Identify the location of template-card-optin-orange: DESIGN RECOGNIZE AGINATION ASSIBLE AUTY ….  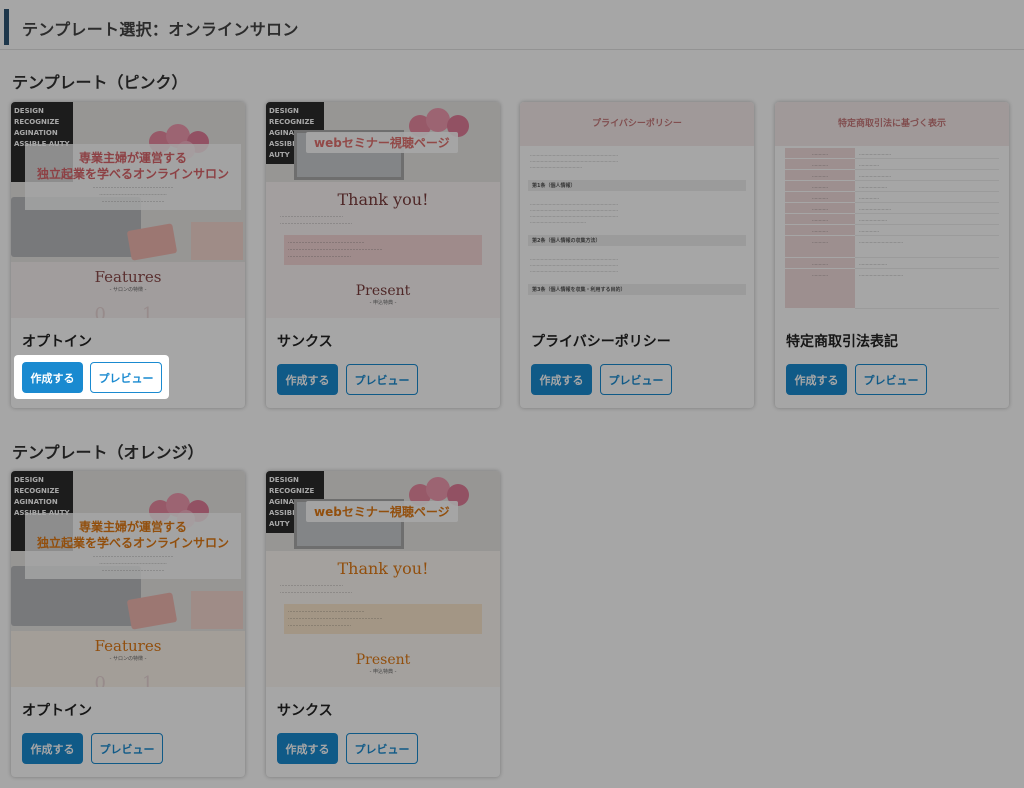
(128, 624).